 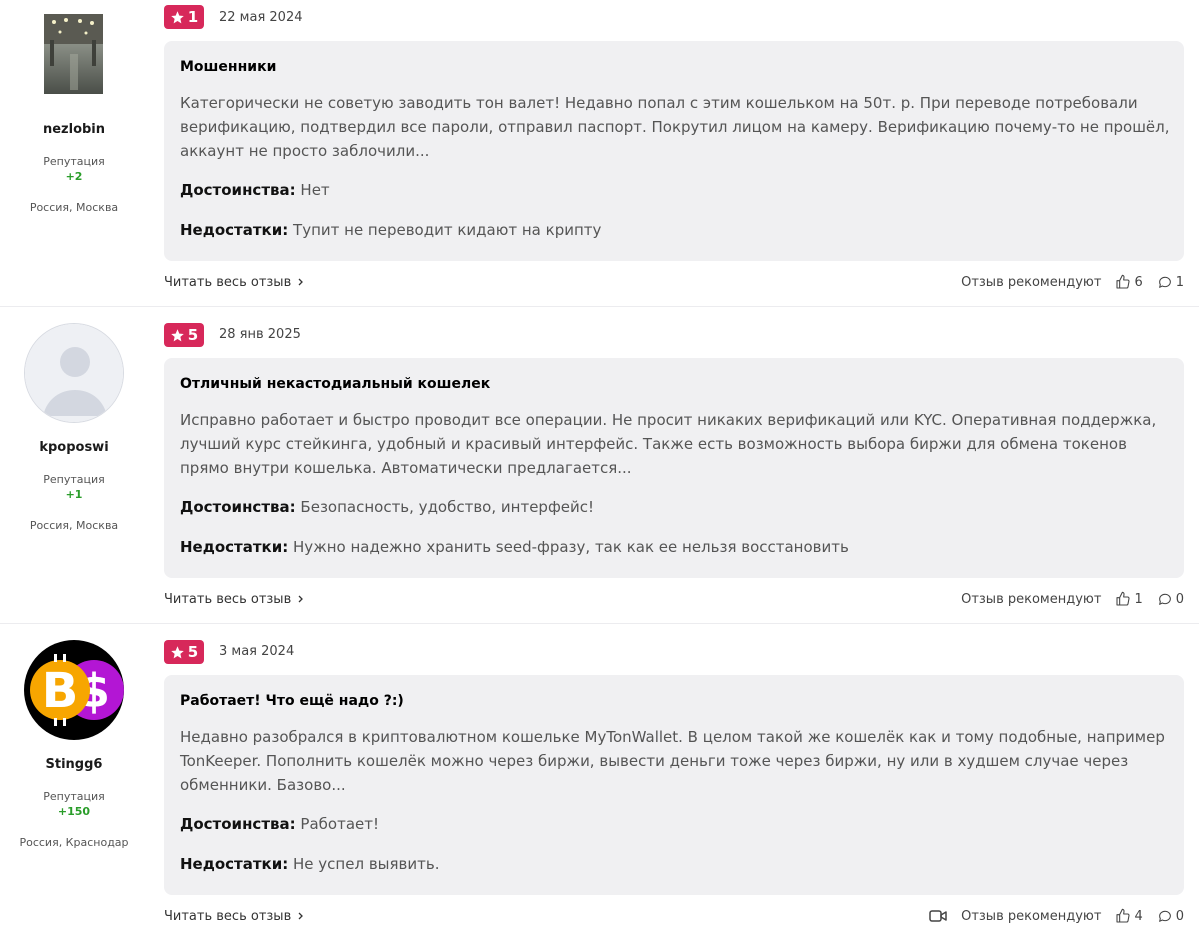 I want to click on username: nezlobin, so click(x=74, y=129).